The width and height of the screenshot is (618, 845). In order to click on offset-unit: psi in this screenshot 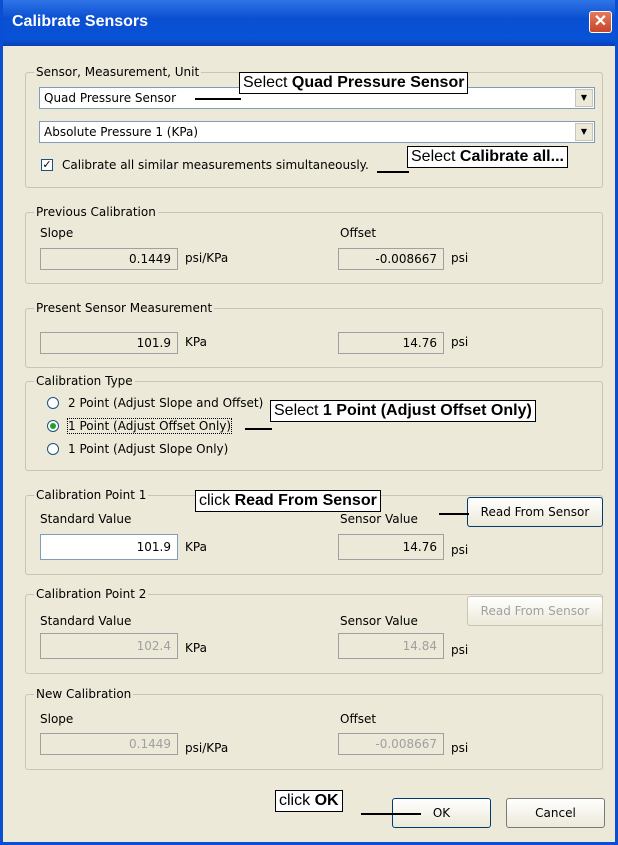, I will do `click(460, 258)`.